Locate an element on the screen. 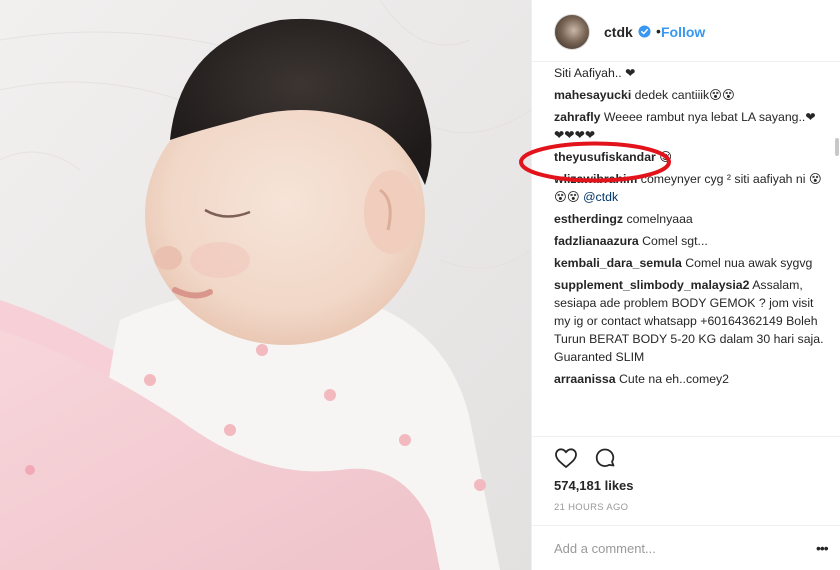 The image size is (840, 570). avatar is located at coordinates (572, 32).